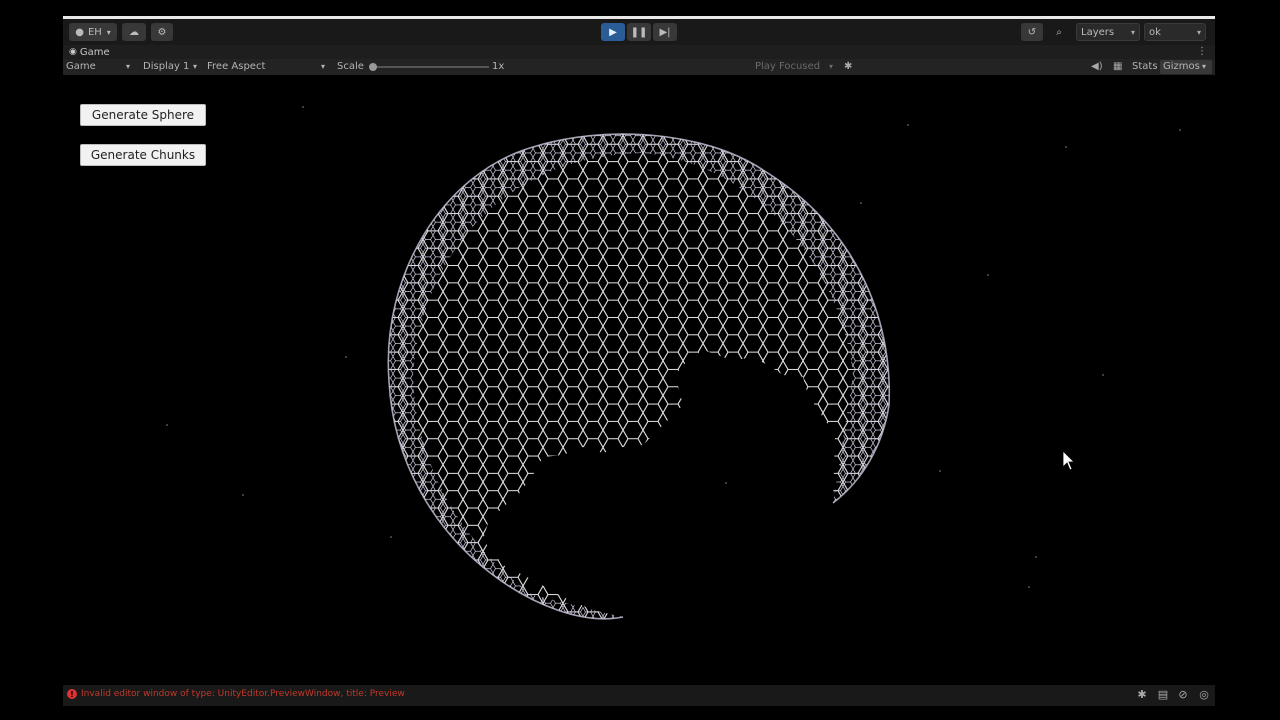  I want to click on search-button: ⌕, so click(1059, 32).